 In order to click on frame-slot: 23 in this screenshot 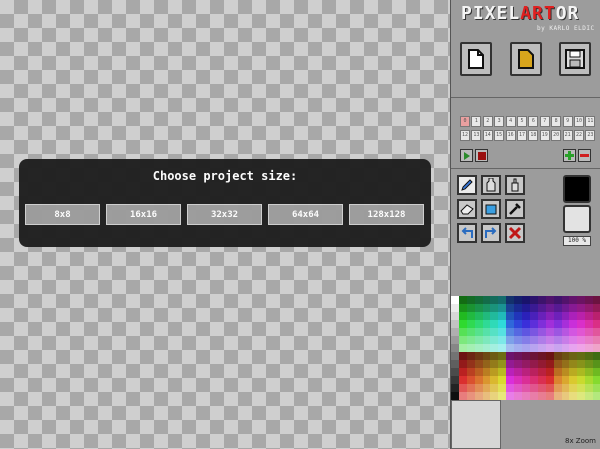, I will do `click(590, 135)`.